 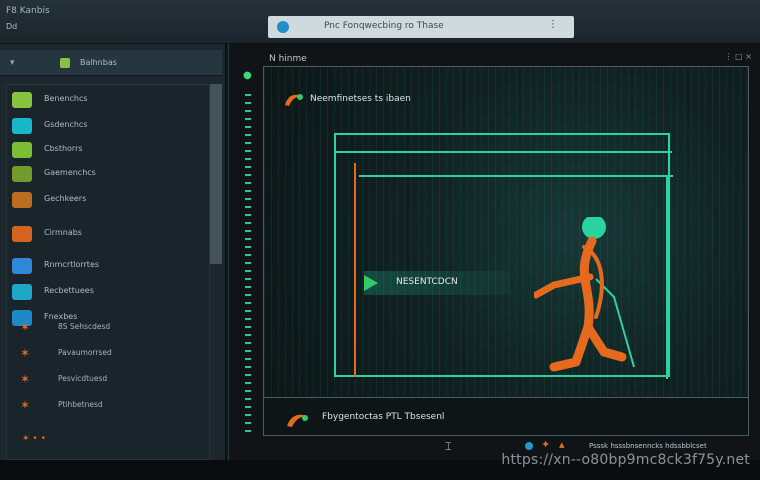 What do you see at coordinates (34, 439) in the screenshot?
I see `sidebar-footer: ✶ • •` at bounding box center [34, 439].